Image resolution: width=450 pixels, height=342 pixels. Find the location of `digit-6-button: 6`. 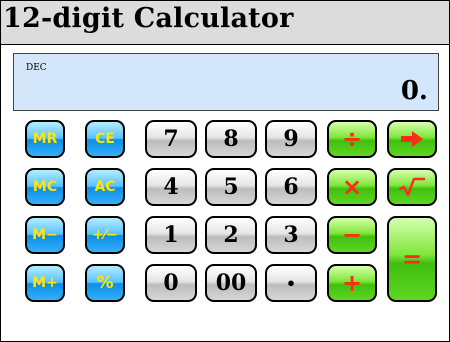

digit-6-button: 6 is located at coordinates (291, 187).